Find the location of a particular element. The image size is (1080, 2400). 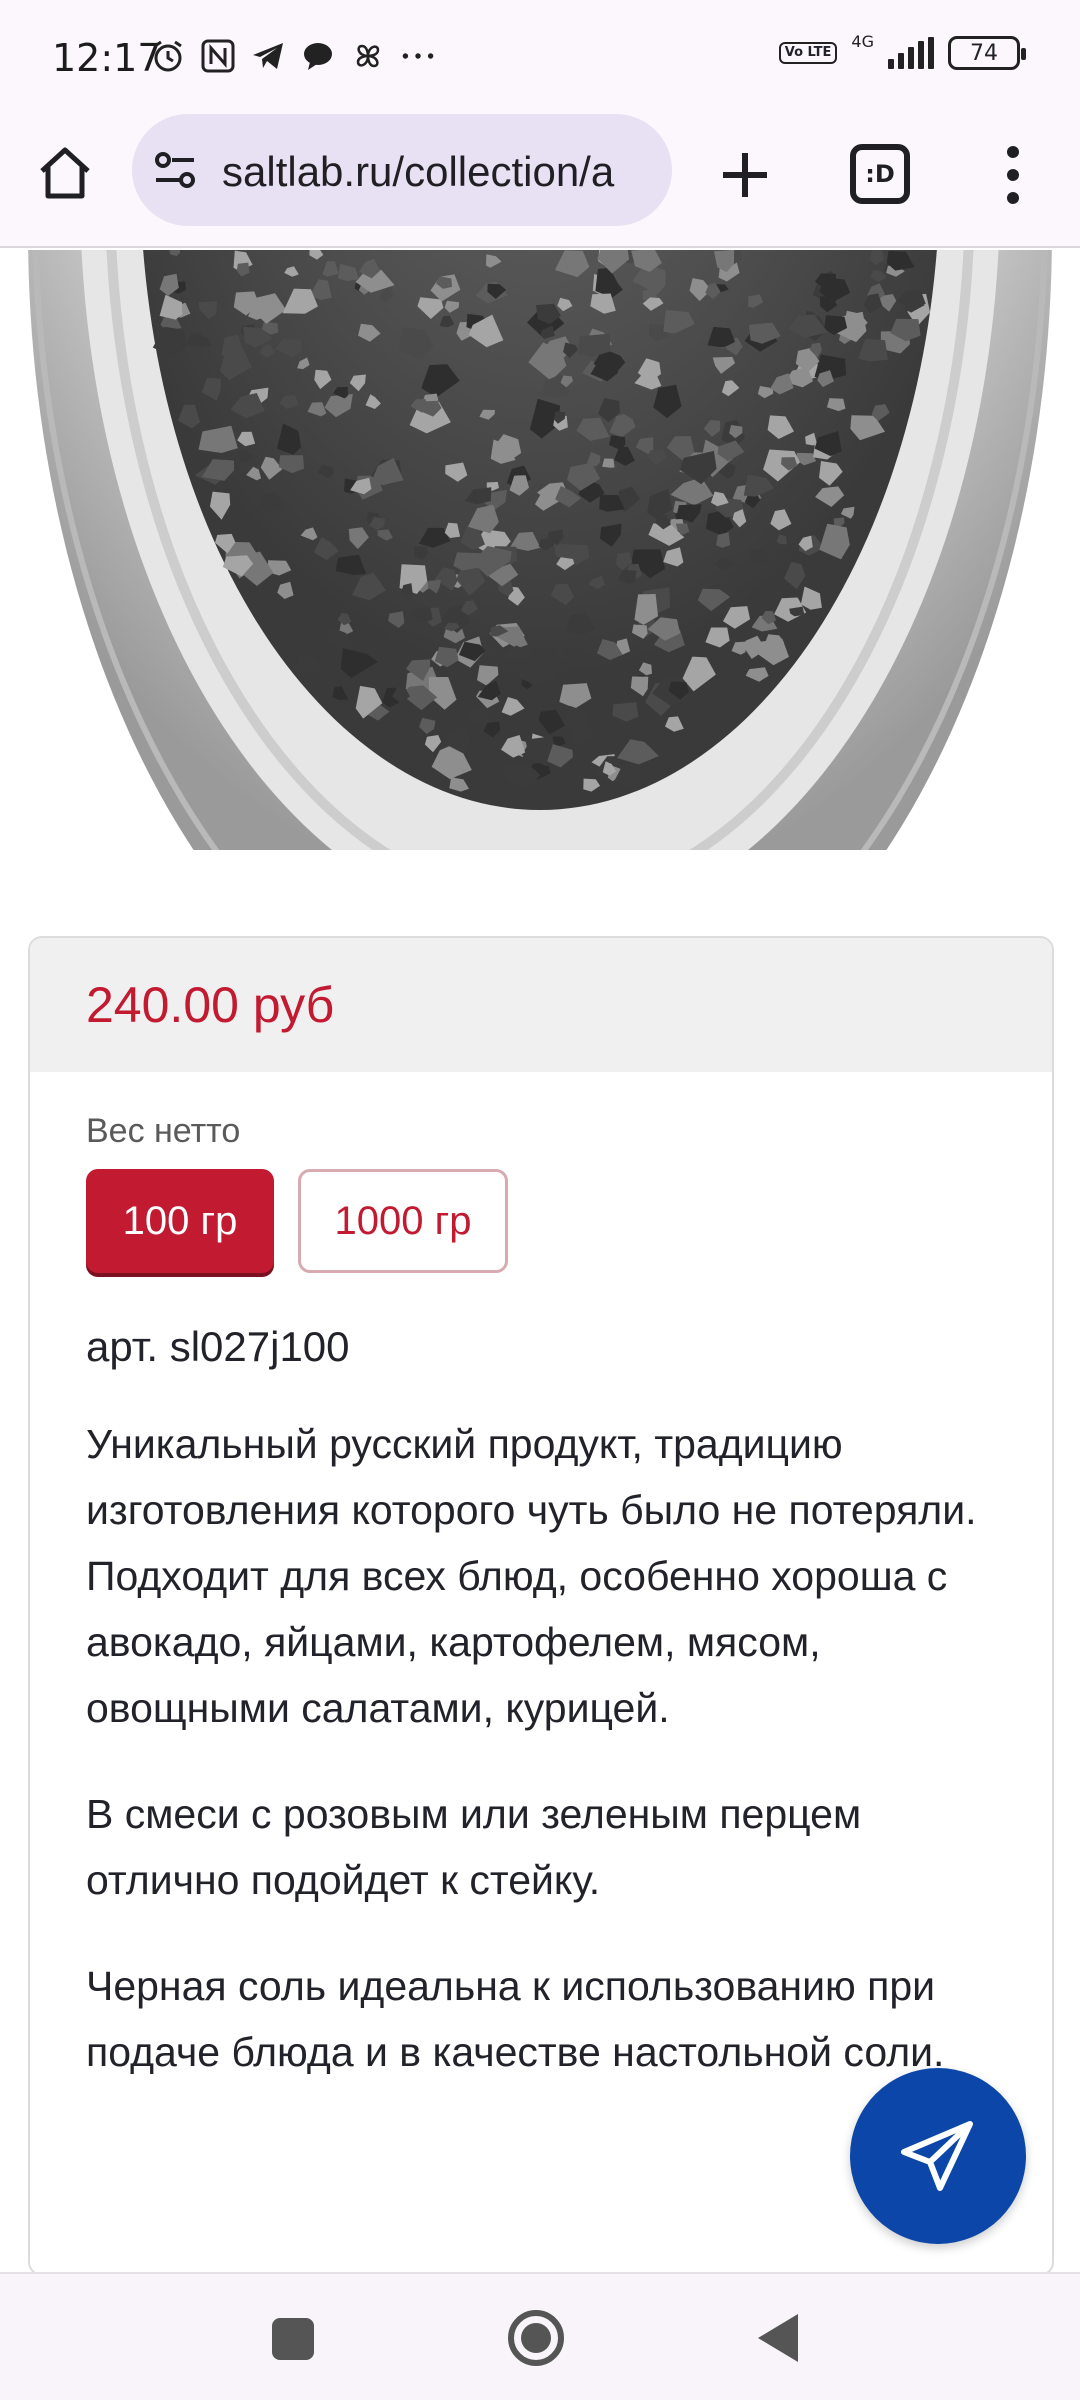

plus-icon is located at coordinates (745, 175).